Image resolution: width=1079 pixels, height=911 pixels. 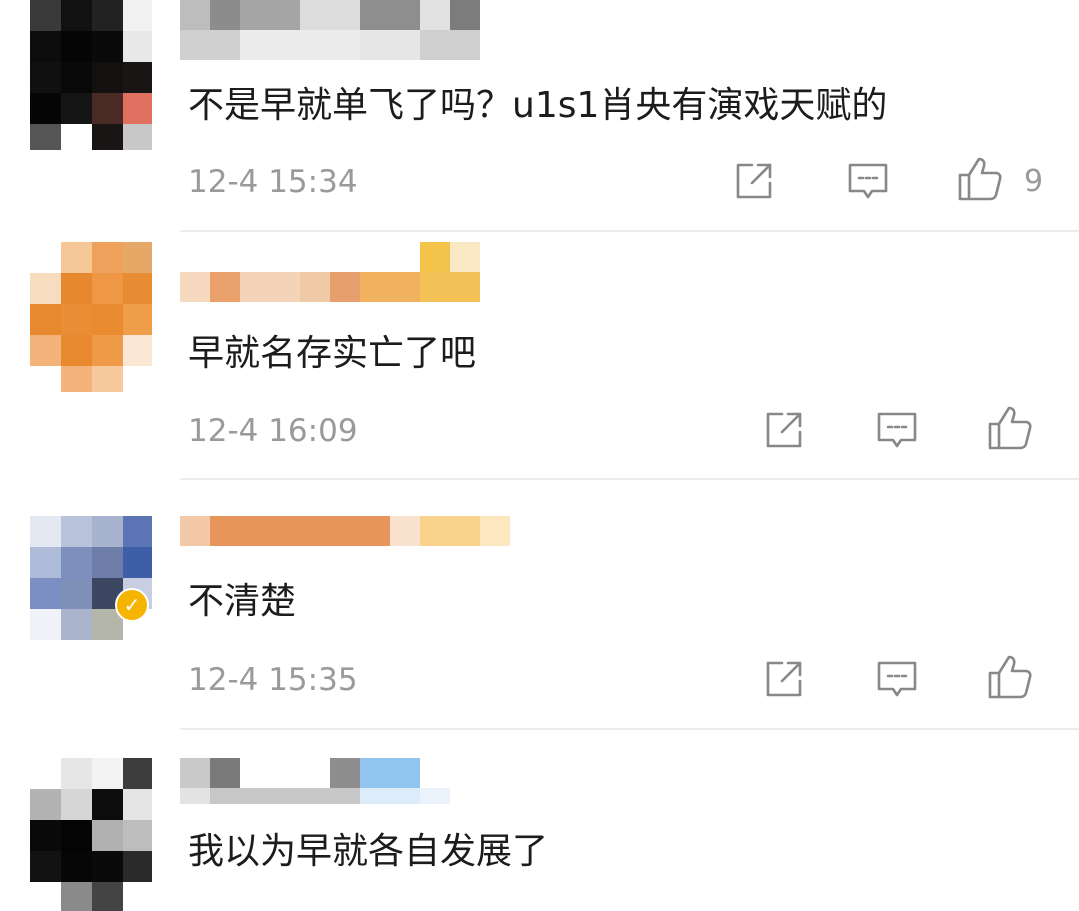 I want to click on divider, so click(x=629, y=479).